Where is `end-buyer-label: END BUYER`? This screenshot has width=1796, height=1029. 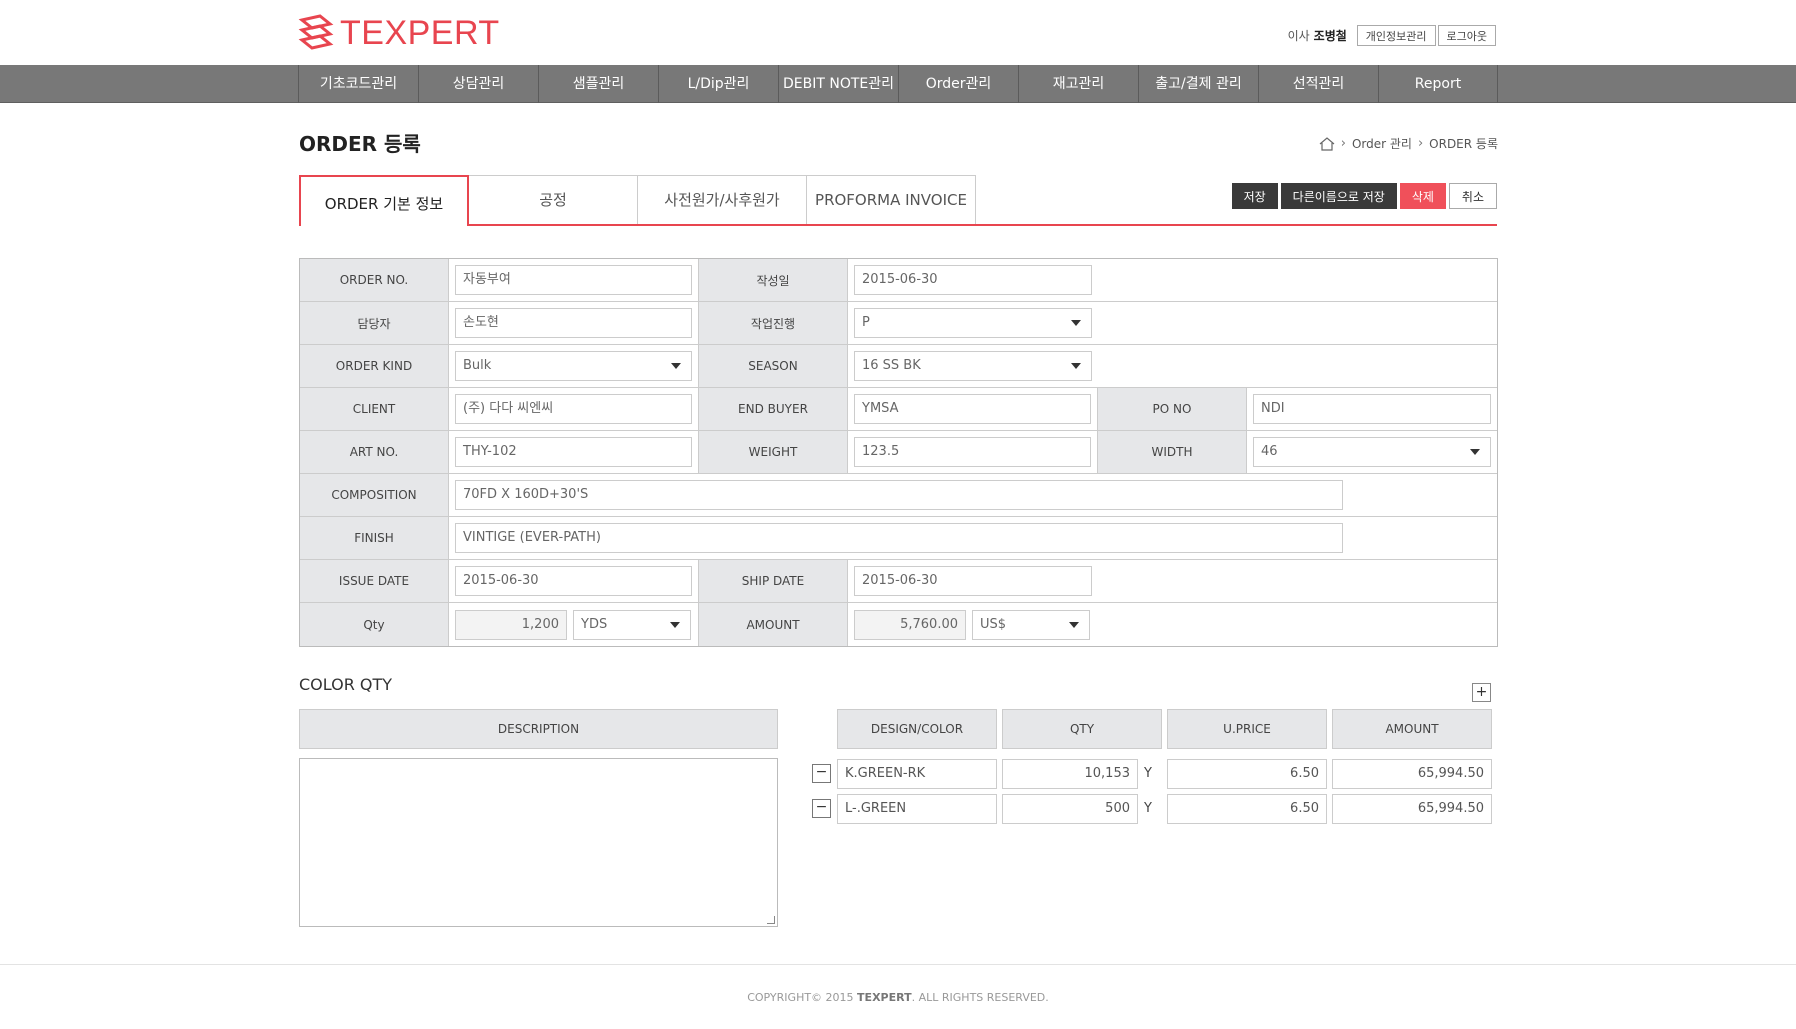
end-buyer-label: END BUYER is located at coordinates (773, 409).